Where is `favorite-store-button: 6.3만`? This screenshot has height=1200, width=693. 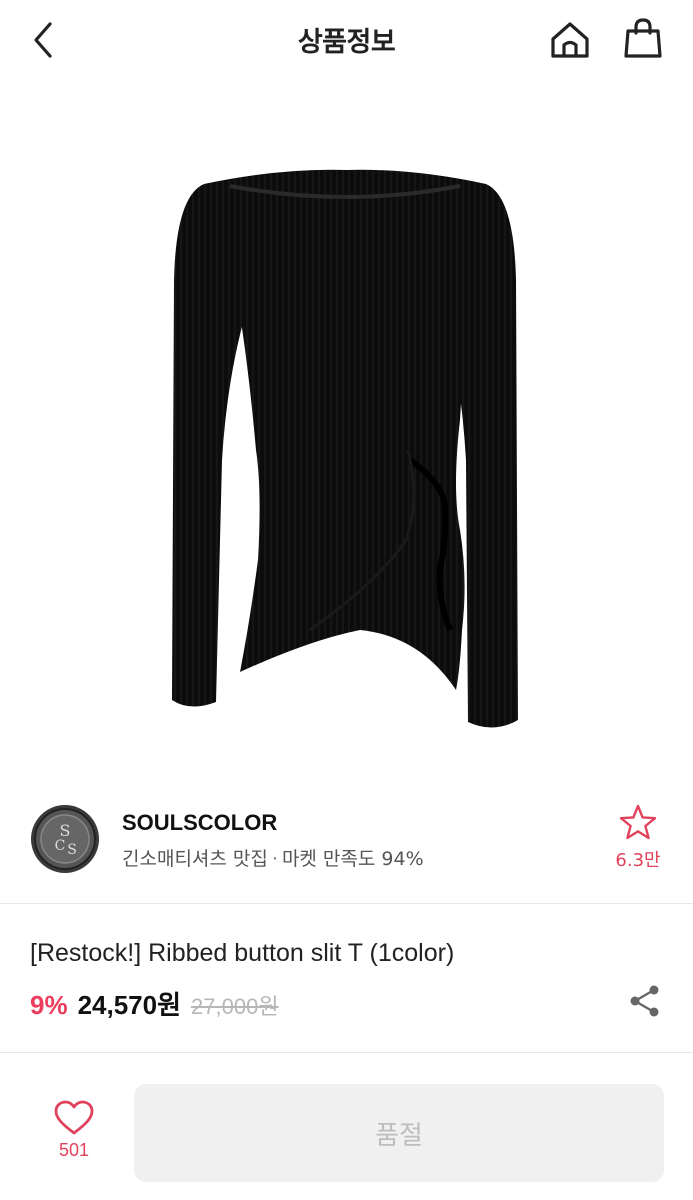 favorite-store-button: 6.3만 is located at coordinates (638, 844).